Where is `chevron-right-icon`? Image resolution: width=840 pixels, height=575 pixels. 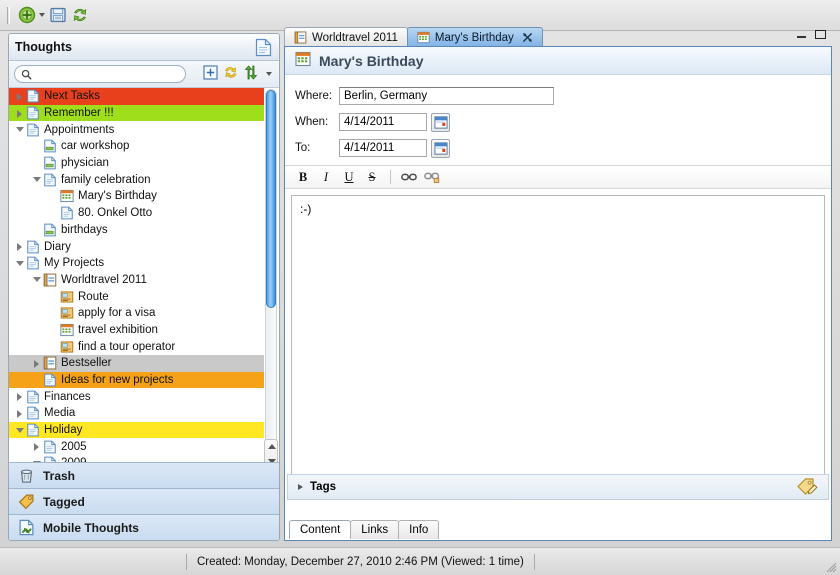 chevron-right-icon is located at coordinates (300, 487).